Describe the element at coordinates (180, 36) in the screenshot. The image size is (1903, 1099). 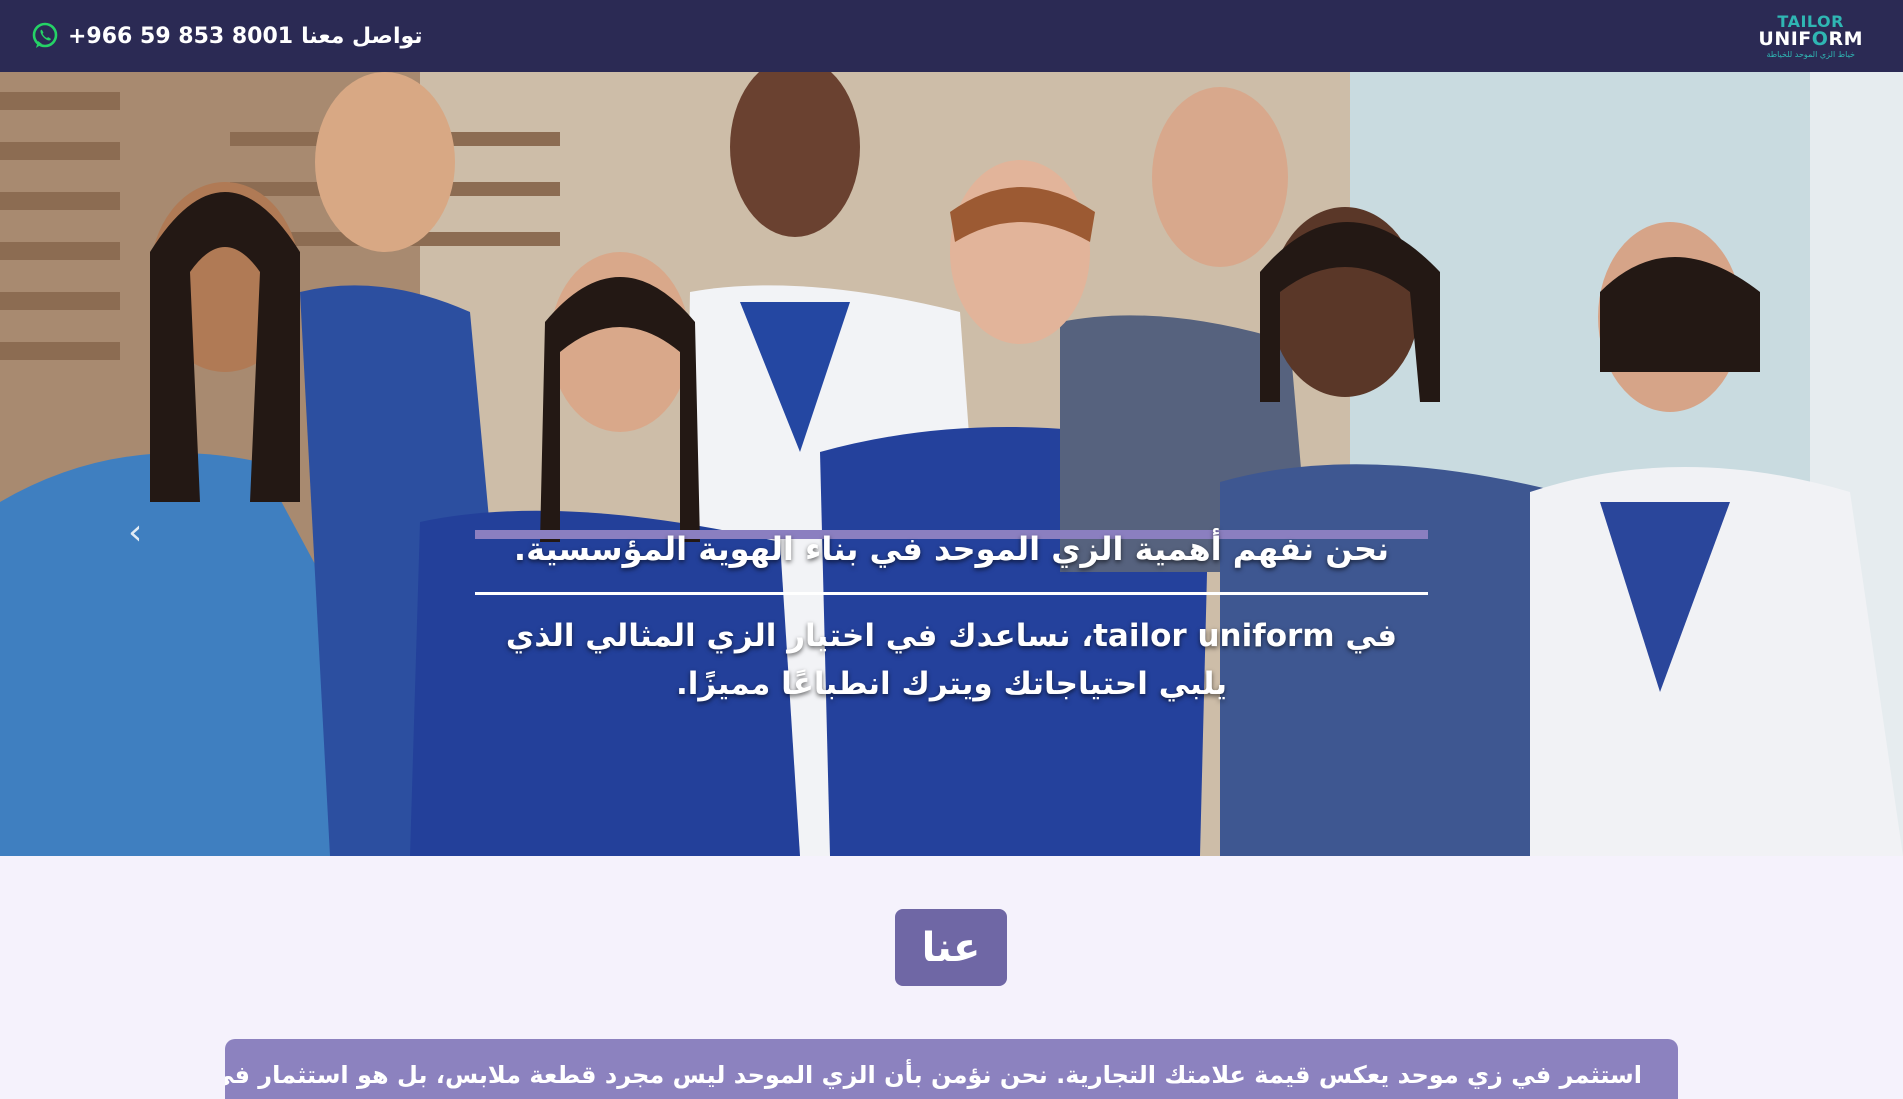
I see `phone-number: +966 59 853 8001` at that location.